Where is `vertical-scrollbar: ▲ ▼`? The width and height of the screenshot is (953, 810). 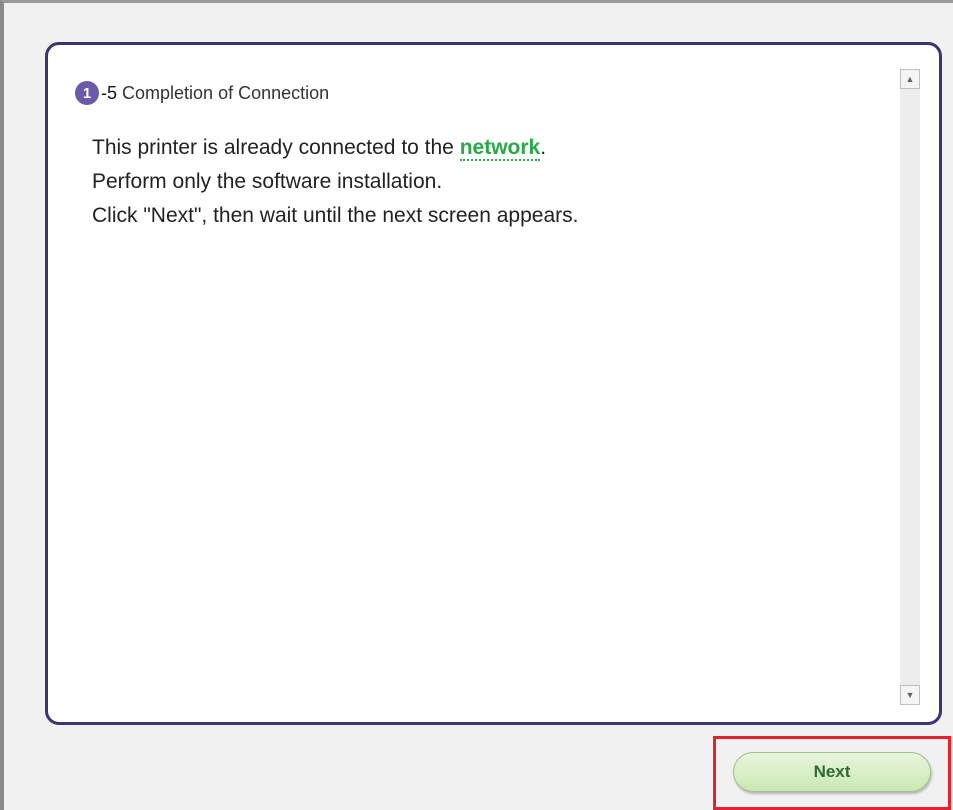 vertical-scrollbar: ▲ ▼ is located at coordinates (910, 387).